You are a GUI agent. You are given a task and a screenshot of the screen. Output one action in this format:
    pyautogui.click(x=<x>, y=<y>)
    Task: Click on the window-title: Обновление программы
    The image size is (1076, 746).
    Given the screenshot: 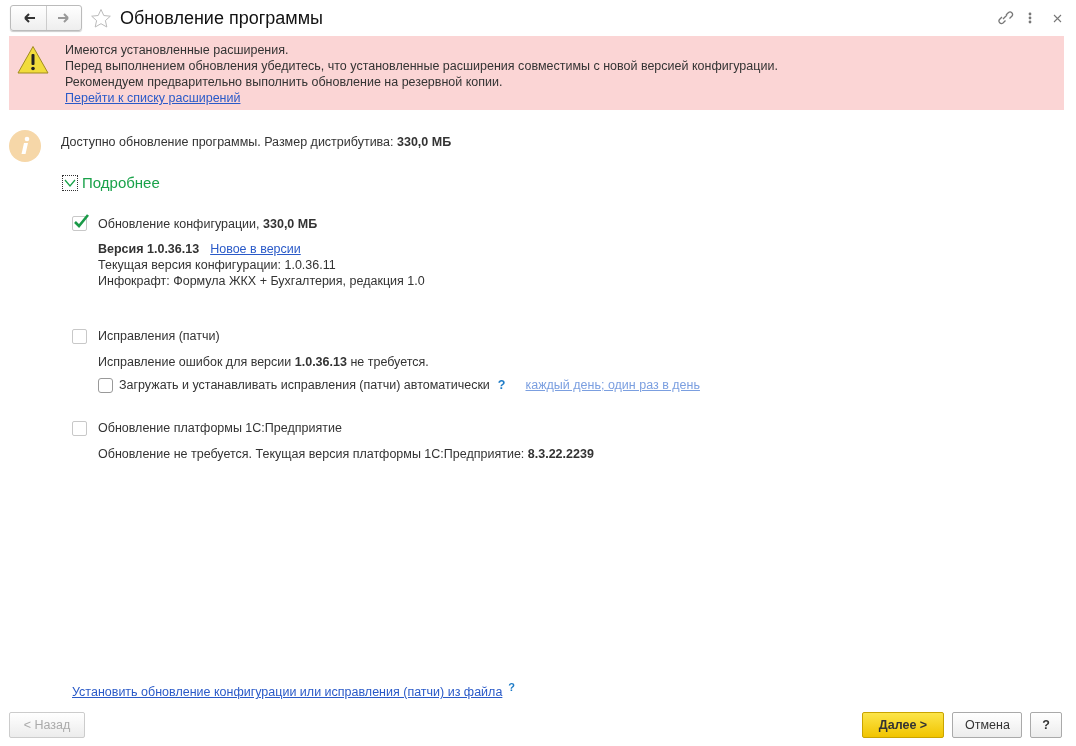 What is the action you would take?
    pyautogui.click(x=221, y=18)
    